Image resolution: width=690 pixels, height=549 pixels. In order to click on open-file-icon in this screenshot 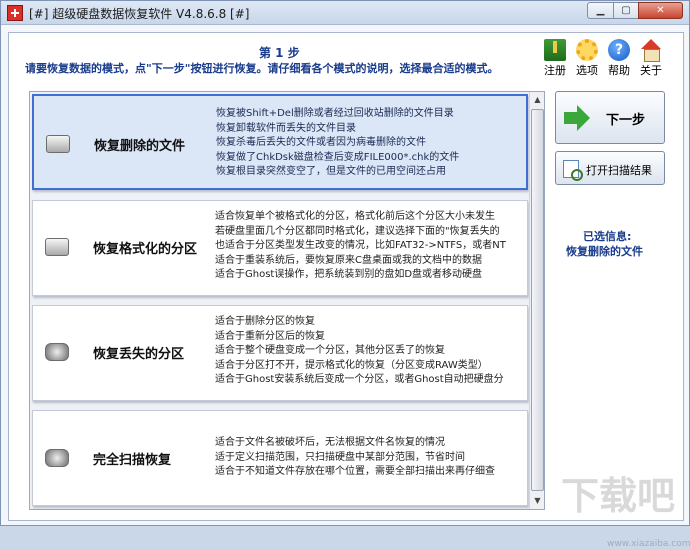, I will do `click(573, 170)`.